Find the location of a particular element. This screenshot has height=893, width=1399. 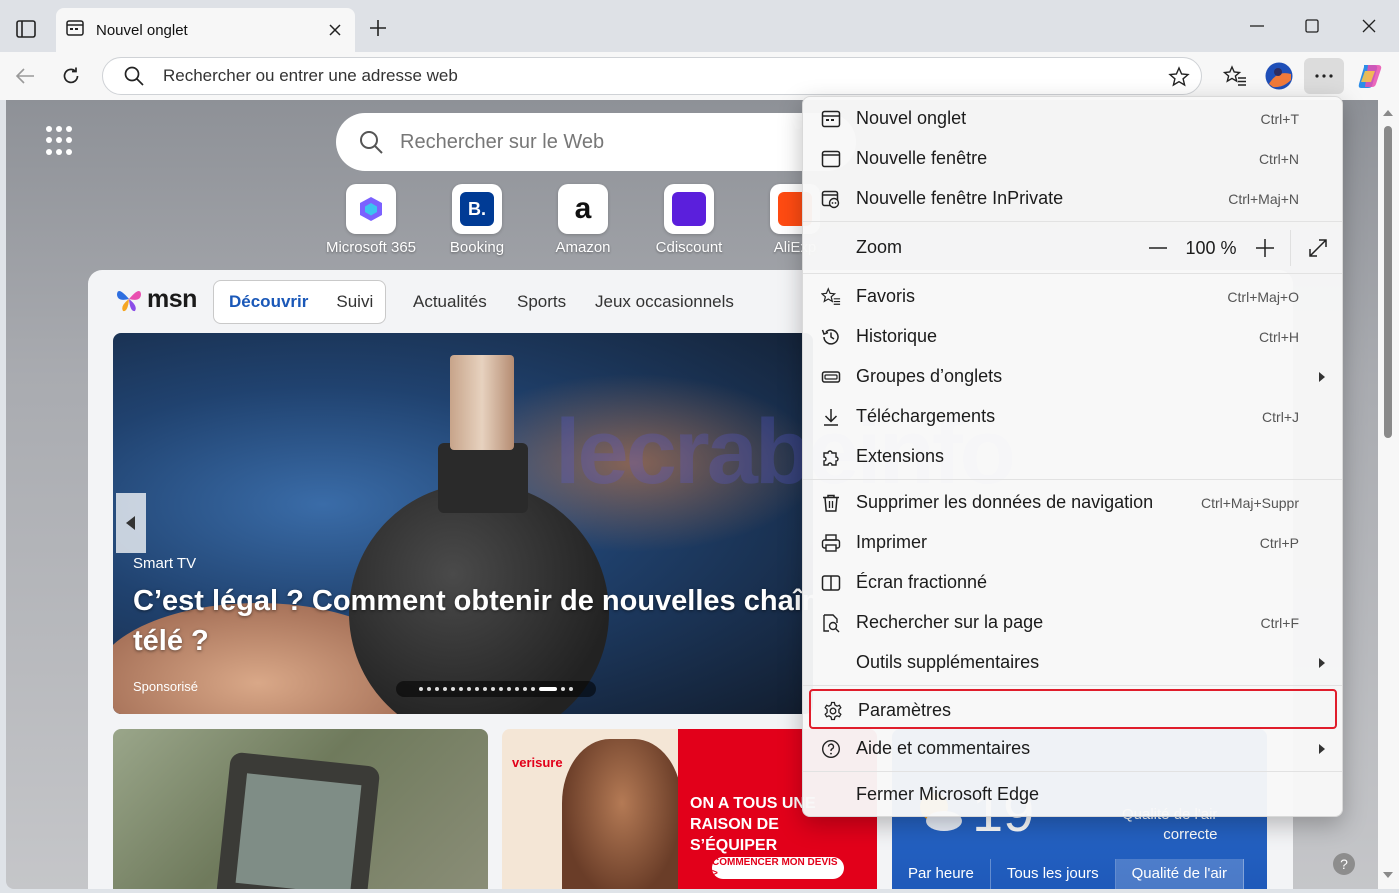

trash-icon is located at coordinates (831, 503).